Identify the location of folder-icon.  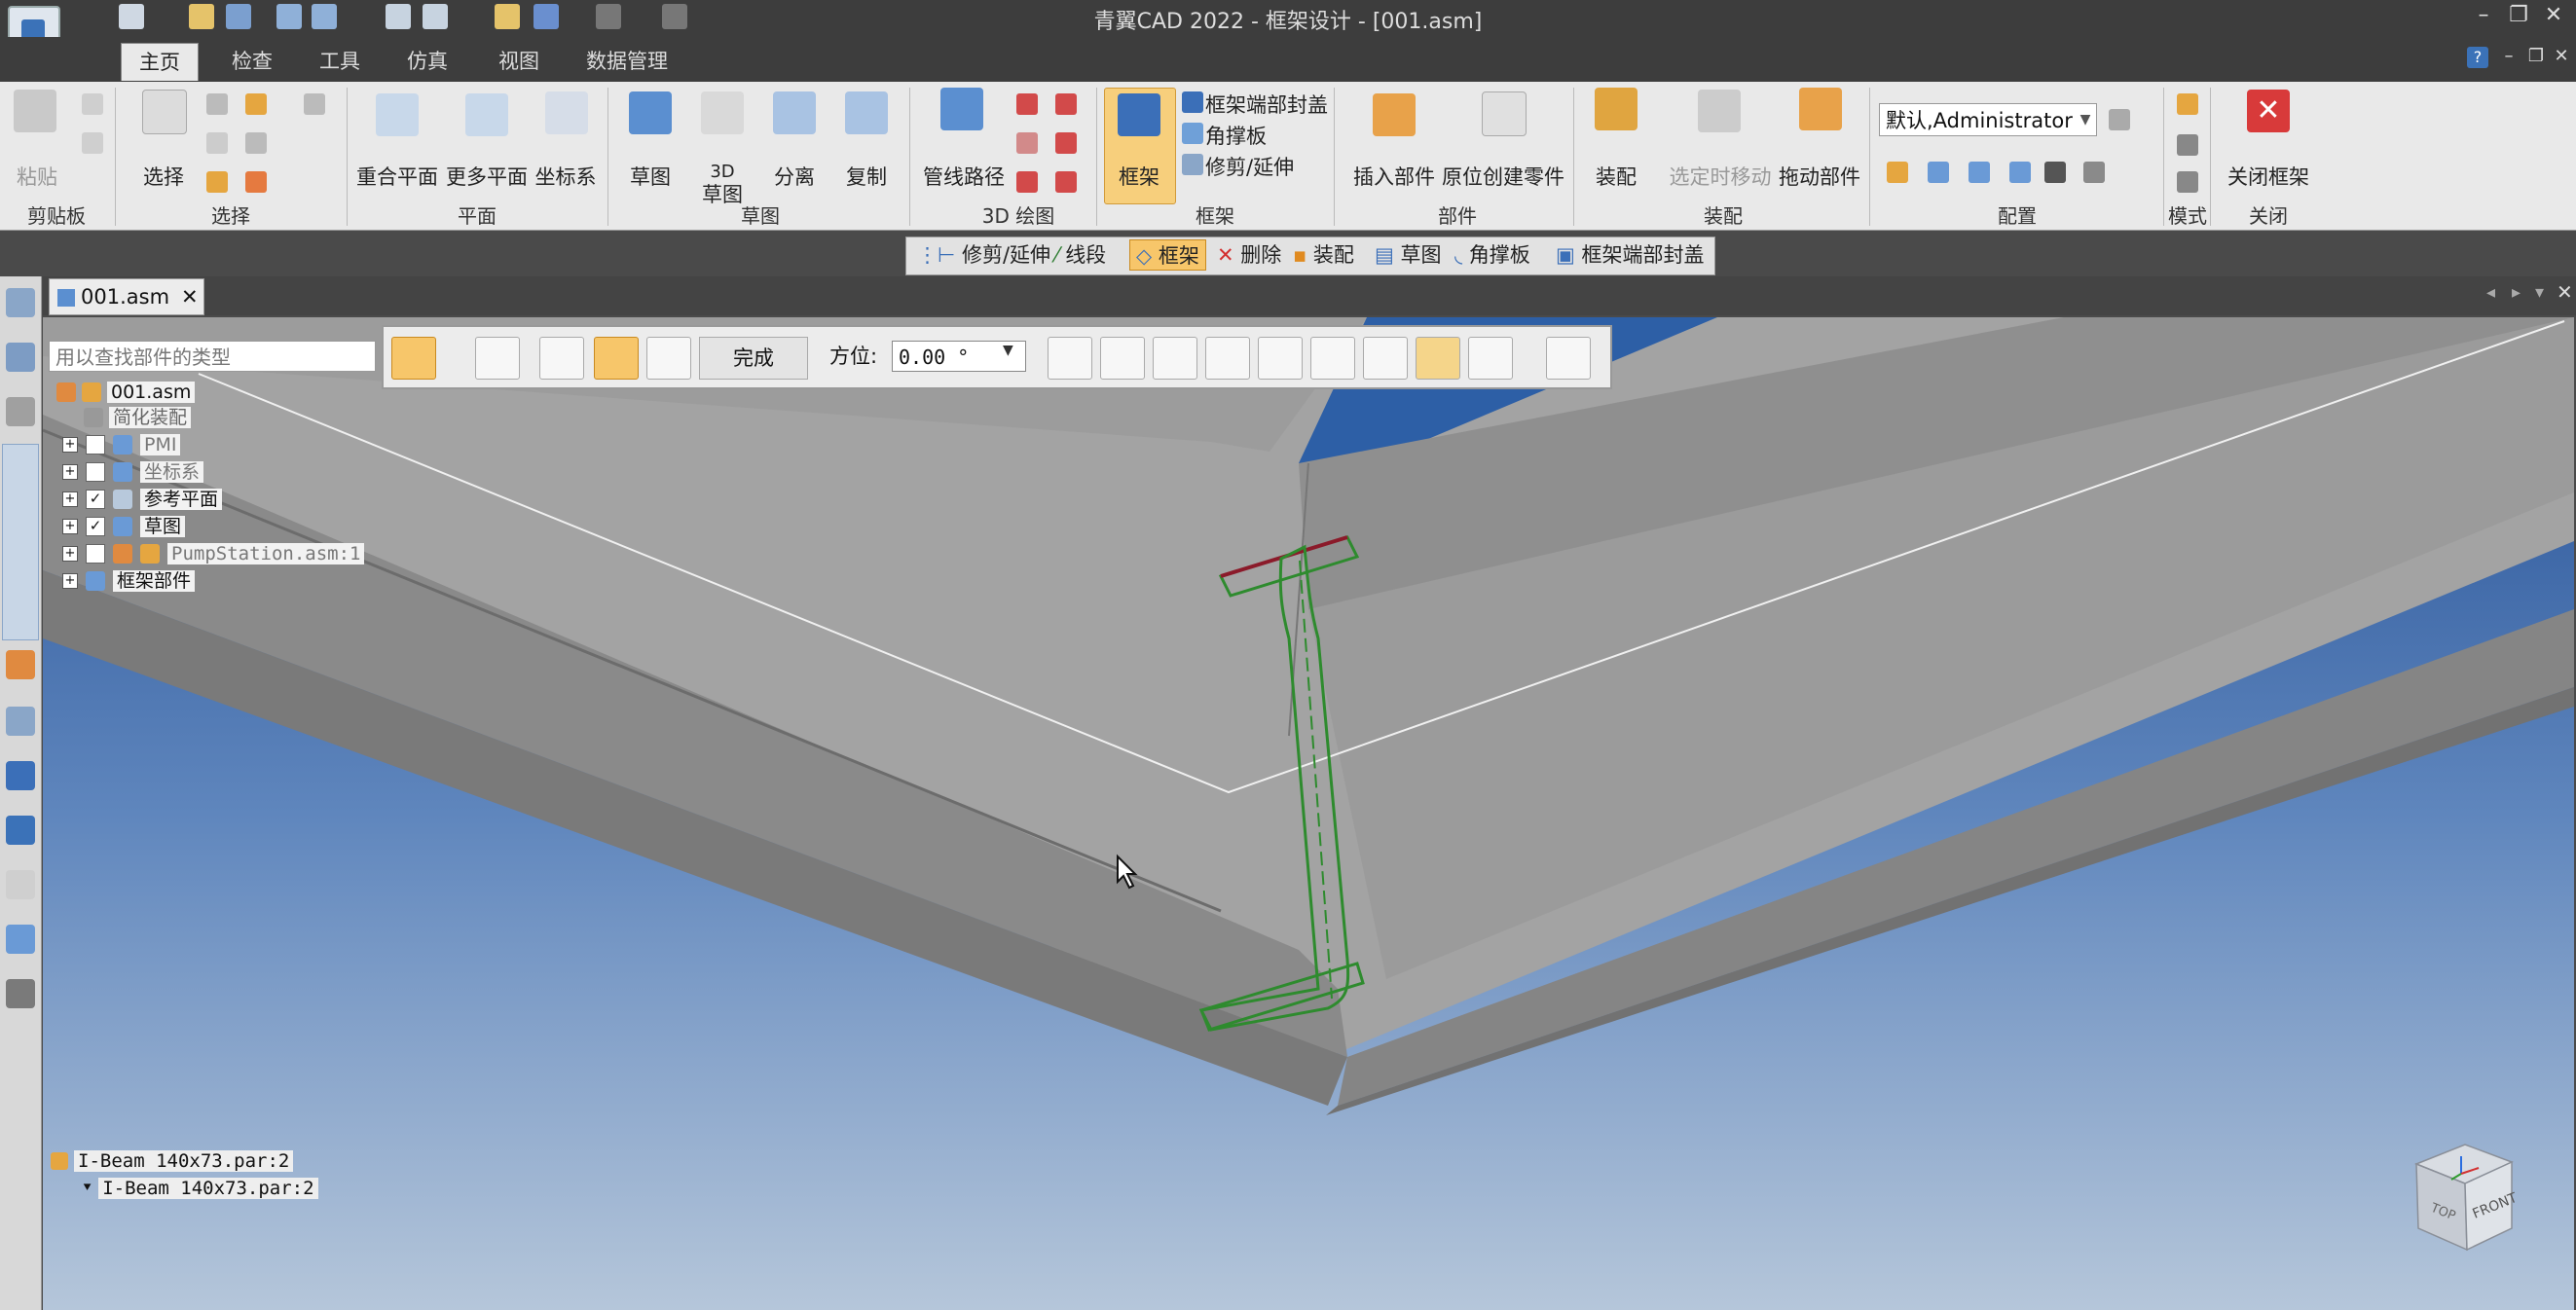
(1438, 358).